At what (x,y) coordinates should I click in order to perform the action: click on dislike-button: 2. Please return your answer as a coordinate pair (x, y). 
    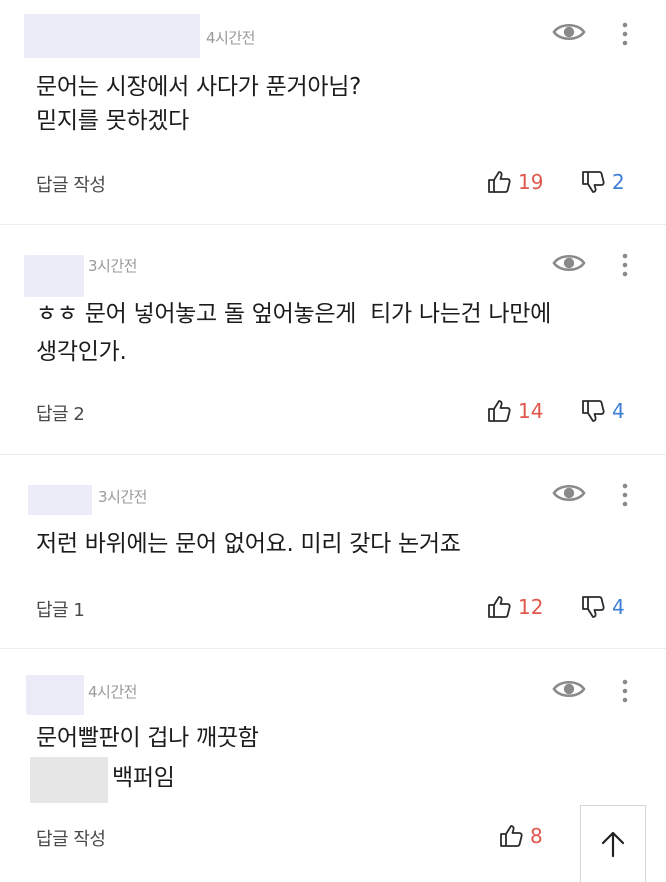
    Looking at the image, I should click on (602, 182).